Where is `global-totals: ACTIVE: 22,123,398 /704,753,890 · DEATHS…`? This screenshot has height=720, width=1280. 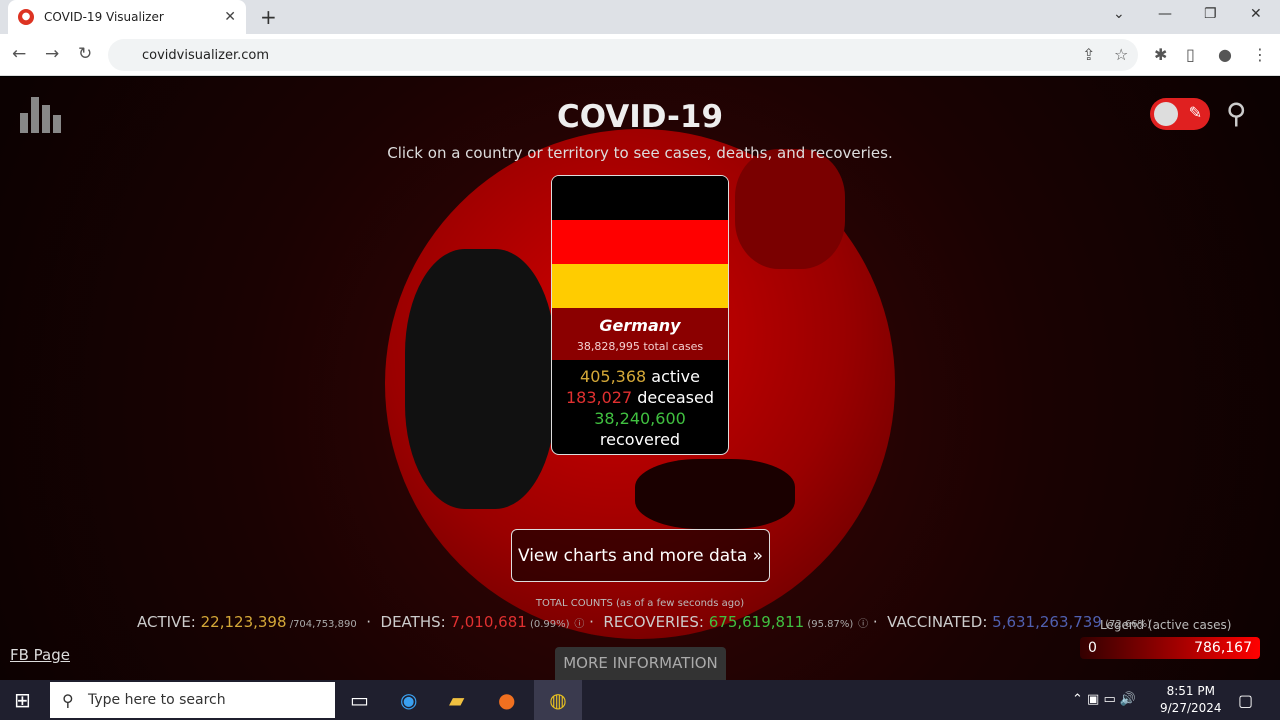
global-totals: ACTIVE: 22,123,398 /704,753,890 · DEATHS… is located at coordinates (644, 622).